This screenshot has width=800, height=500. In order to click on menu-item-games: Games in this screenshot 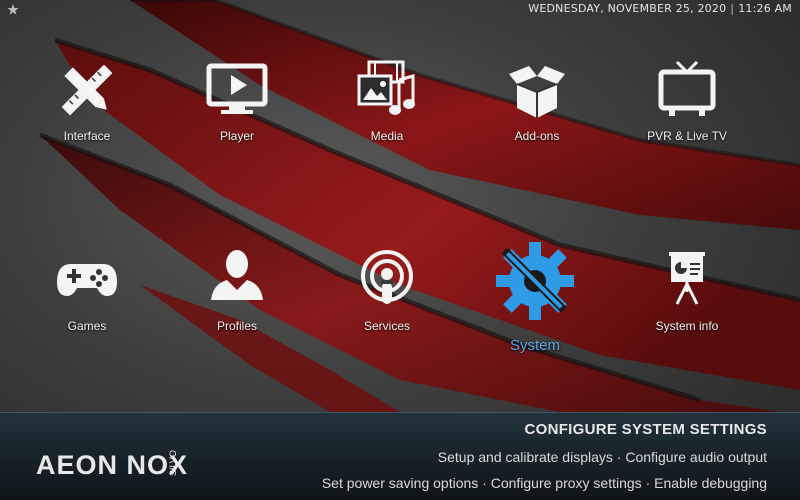, I will do `click(87, 303)`.